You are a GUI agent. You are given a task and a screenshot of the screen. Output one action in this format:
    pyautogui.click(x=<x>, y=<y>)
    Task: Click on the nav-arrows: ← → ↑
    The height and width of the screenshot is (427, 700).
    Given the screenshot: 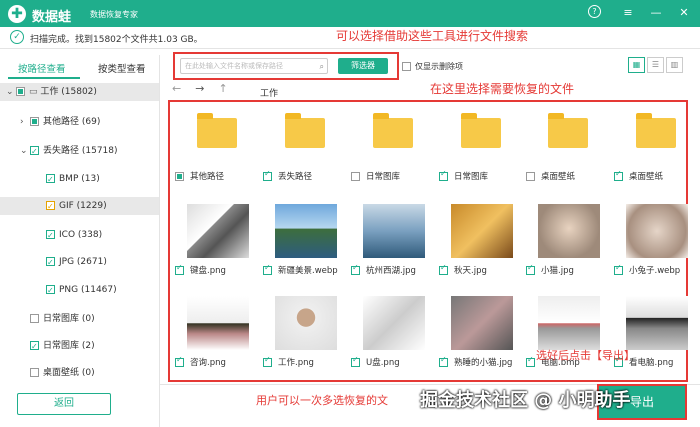 What is the action you would take?
    pyautogui.click(x=200, y=88)
    